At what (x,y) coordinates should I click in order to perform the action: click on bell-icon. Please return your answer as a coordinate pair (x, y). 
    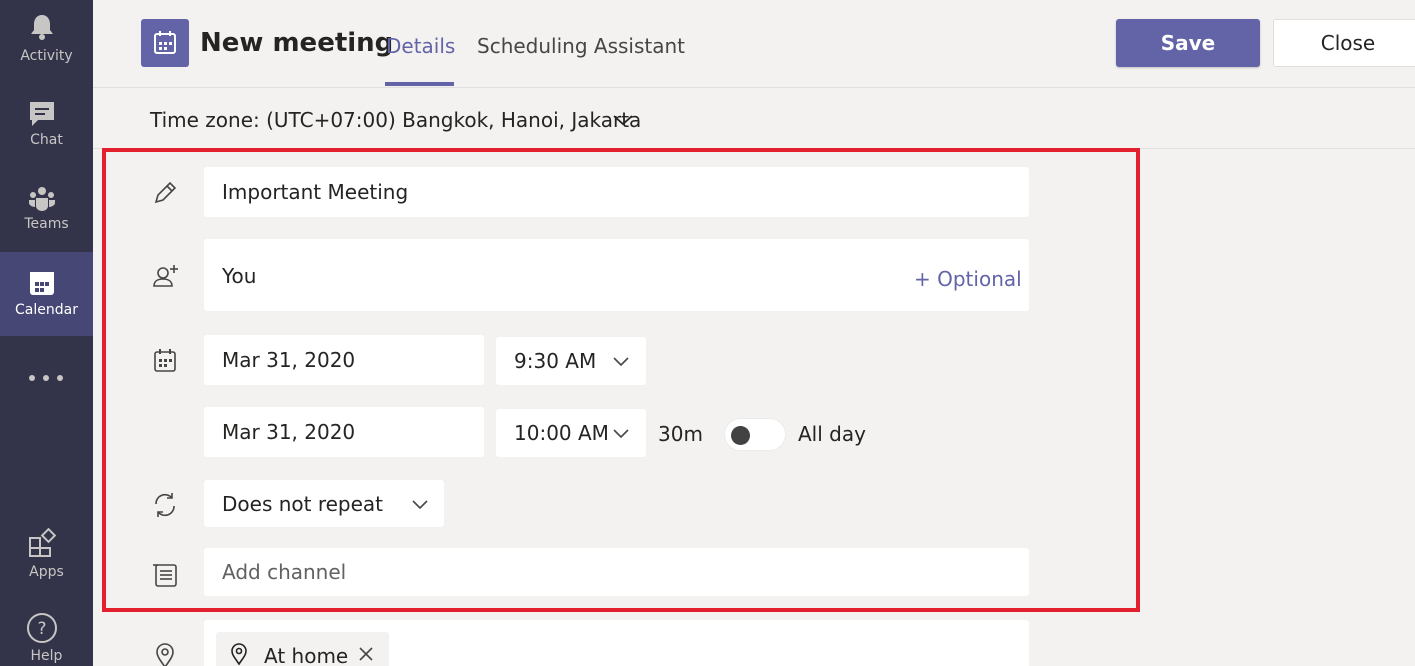
    Looking at the image, I should click on (42, 27).